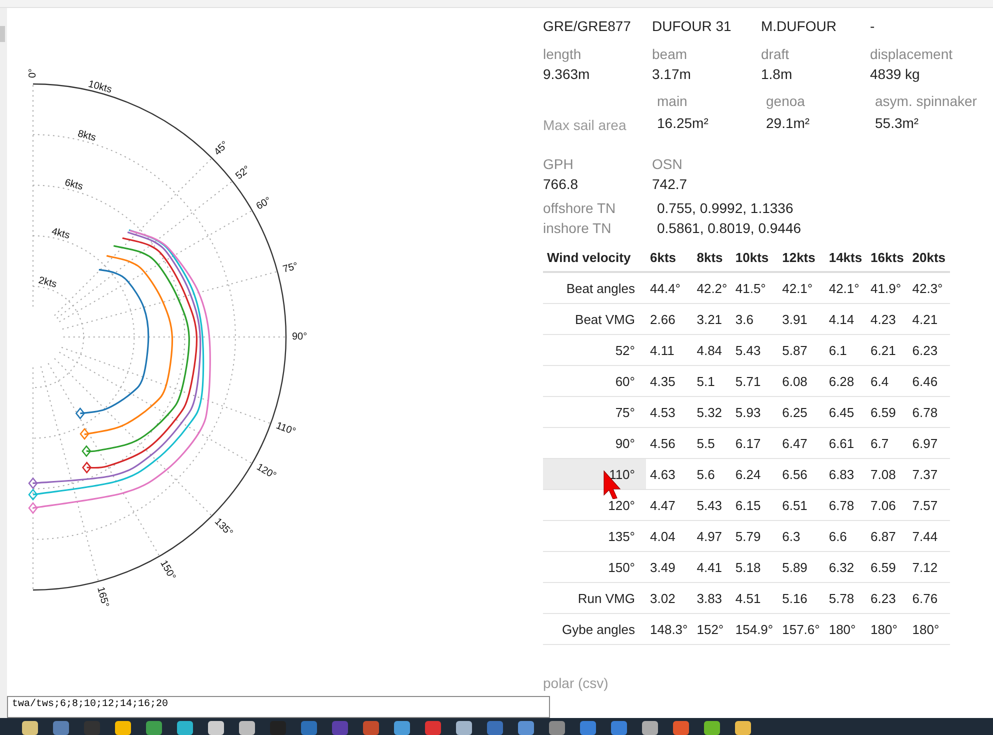 The height and width of the screenshot is (735, 993). I want to click on sail-label: asym. spinnaker, so click(926, 101).